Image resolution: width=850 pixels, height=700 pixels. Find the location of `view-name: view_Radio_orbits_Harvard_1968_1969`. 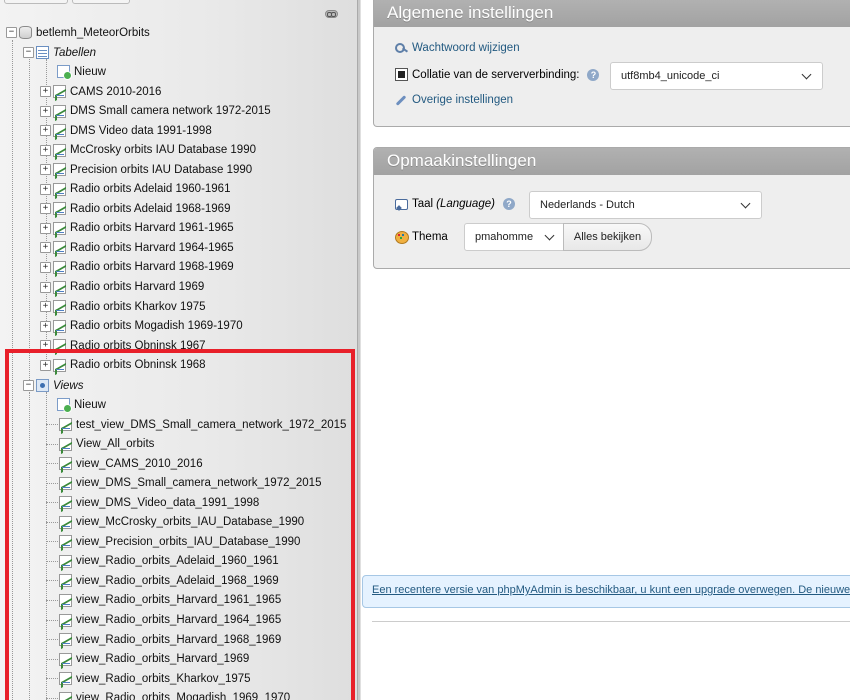

view-name: view_Radio_orbits_Harvard_1968_1969 is located at coordinates (178, 640).